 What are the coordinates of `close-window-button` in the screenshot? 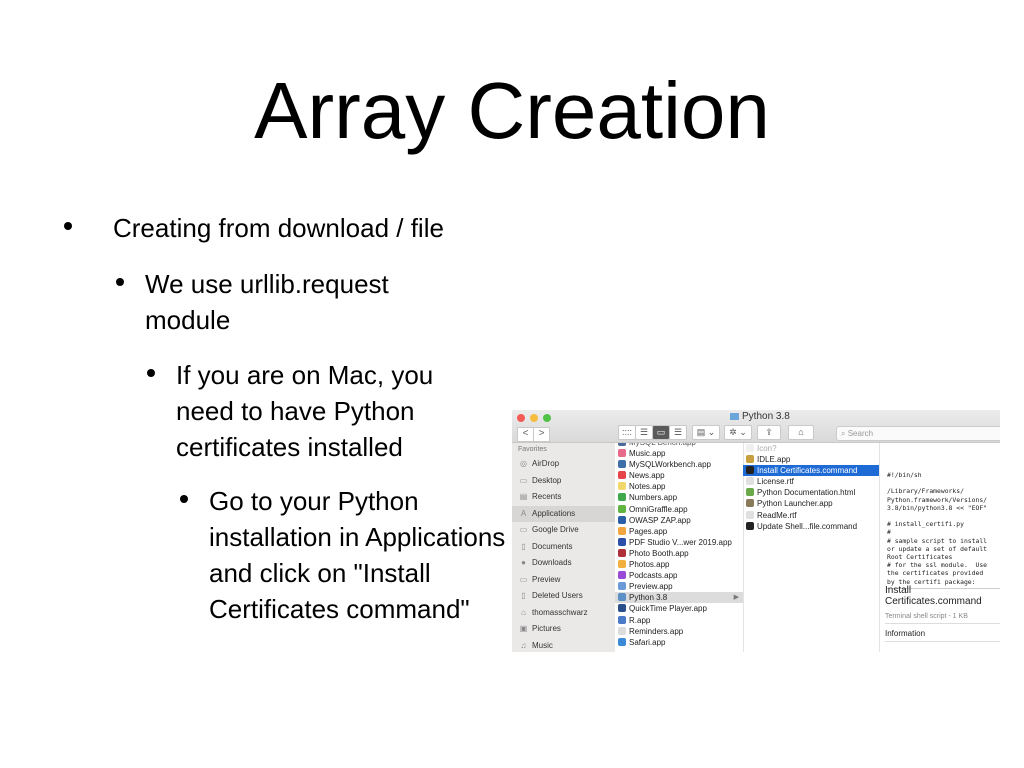 It's located at (521, 418).